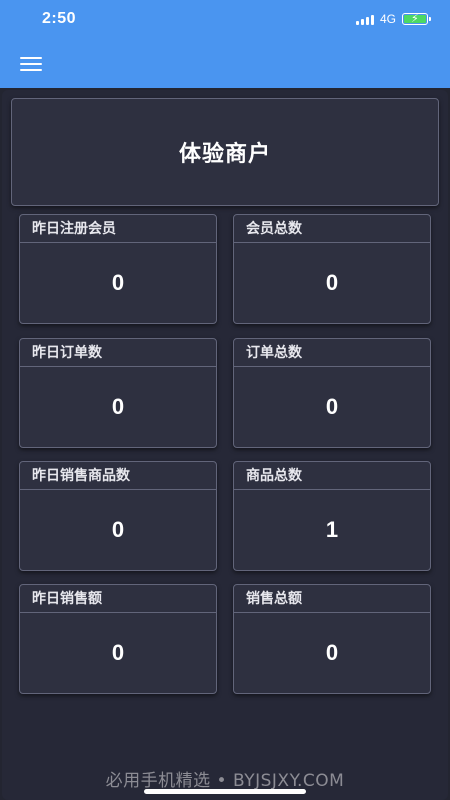  I want to click on network-type: 4G, so click(387, 19).